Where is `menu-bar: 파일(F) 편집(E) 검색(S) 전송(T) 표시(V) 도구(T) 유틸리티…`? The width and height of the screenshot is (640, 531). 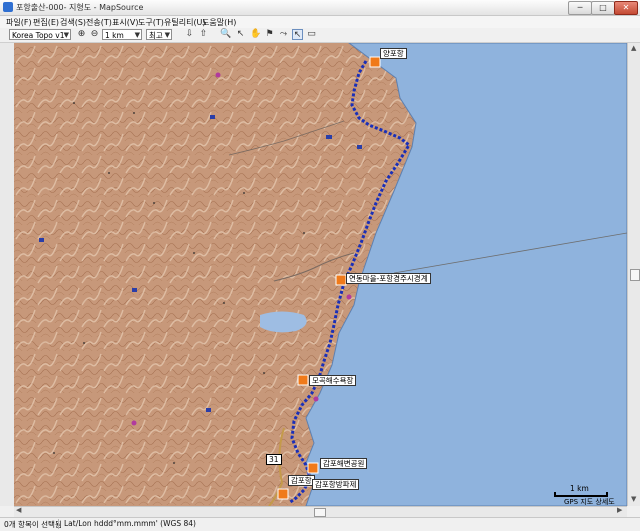 menu-bar: 파일(F) 편집(E) 검색(S) 전송(T) 표시(V) 도구(T) 유틸리티… is located at coordinates (320, 22).